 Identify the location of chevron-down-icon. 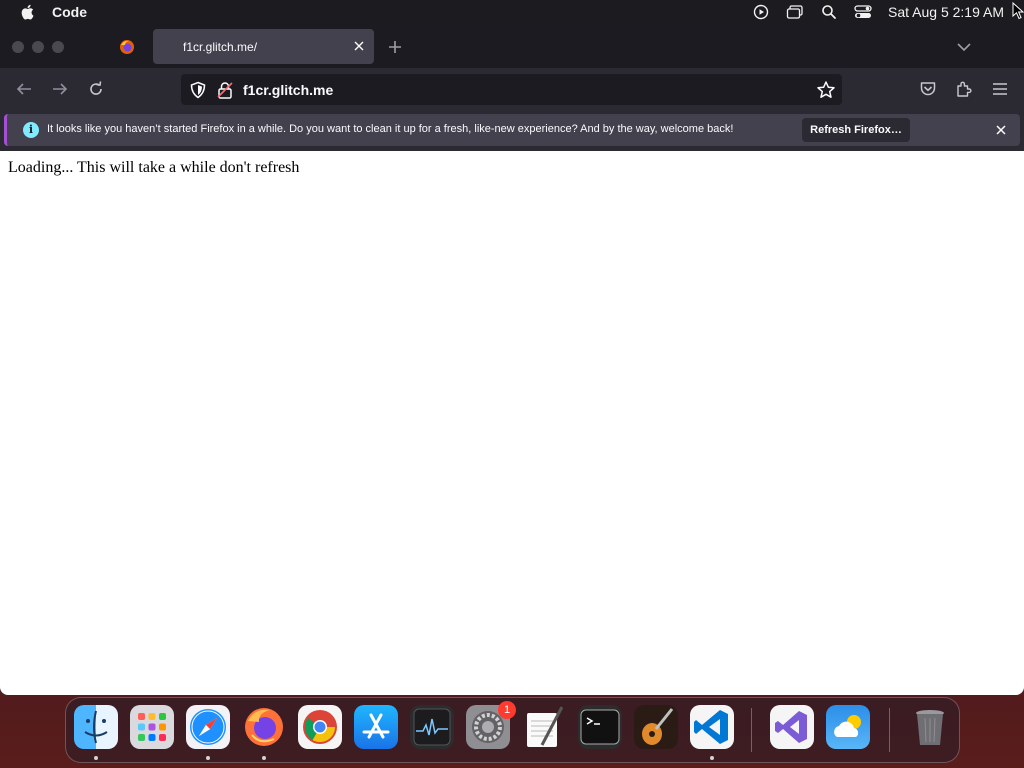
(964, 47).